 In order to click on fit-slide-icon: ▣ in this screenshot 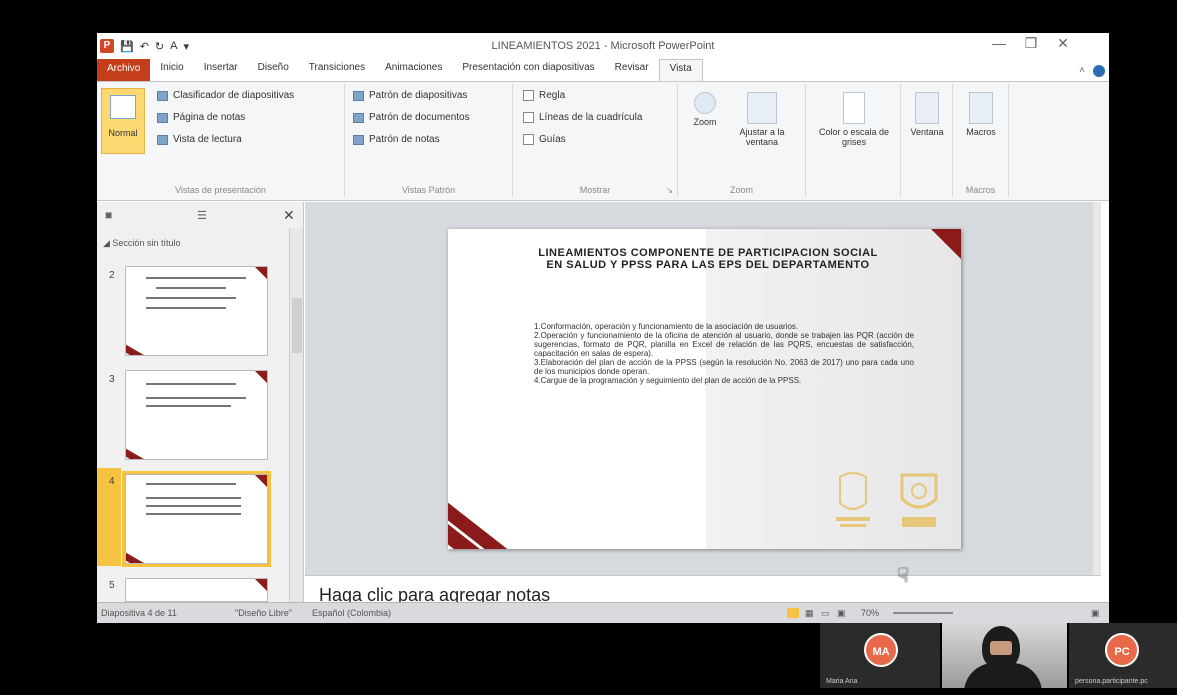, I will do `click(1095, 613)`.